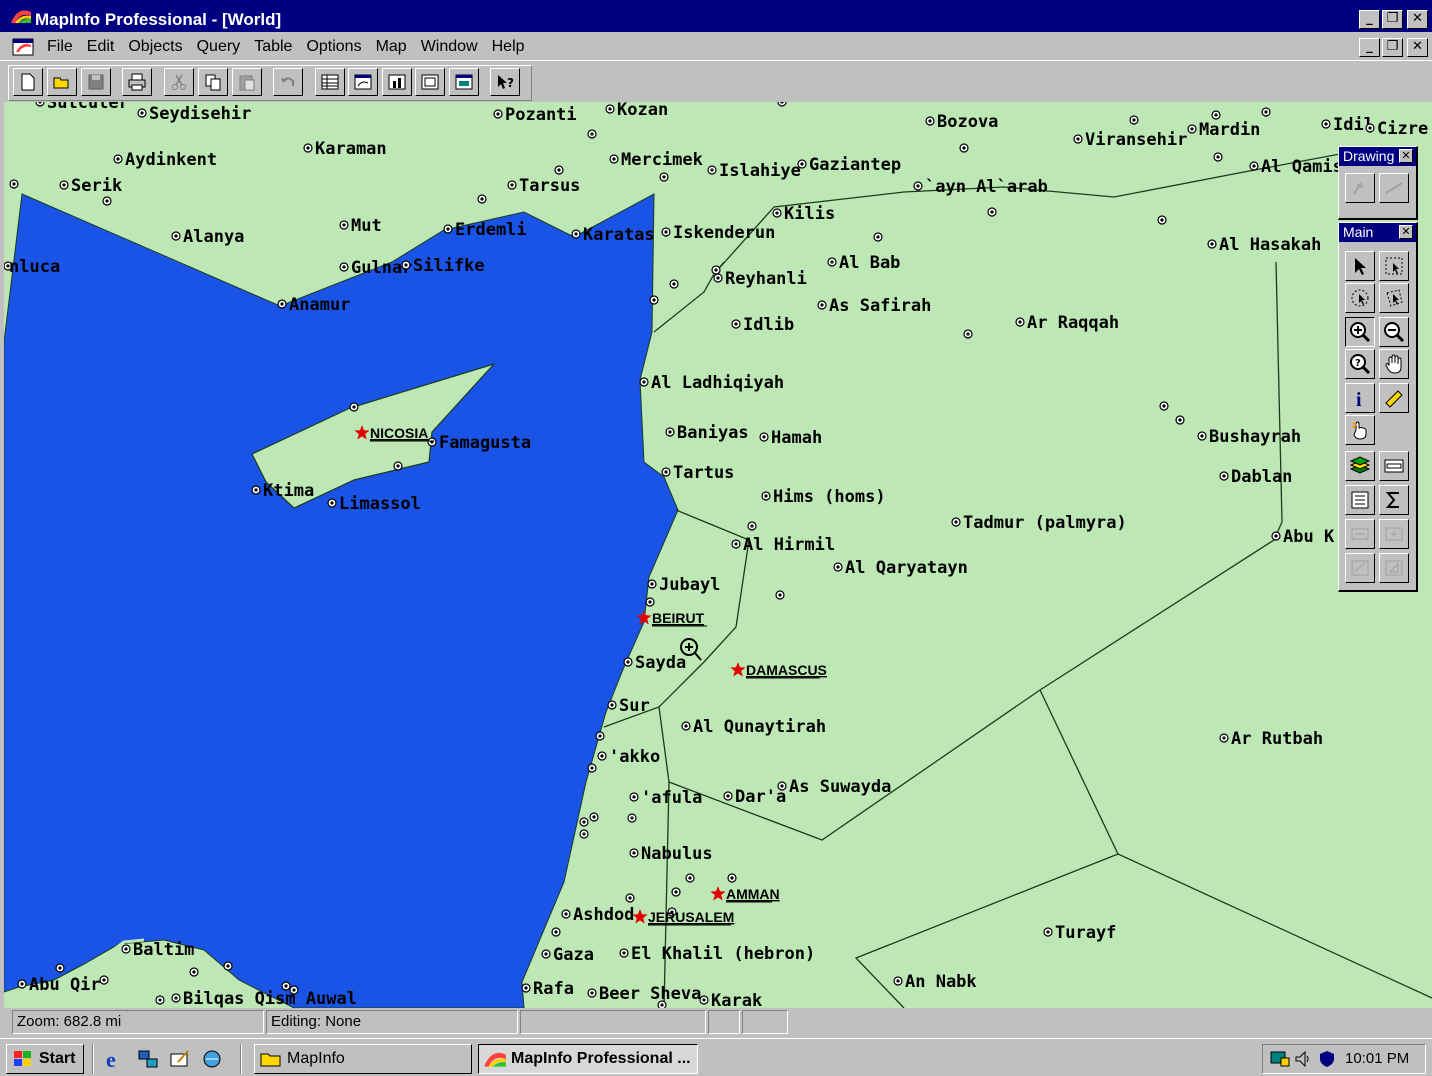  I want to click on zoom-out-button, so click(1394, 332).